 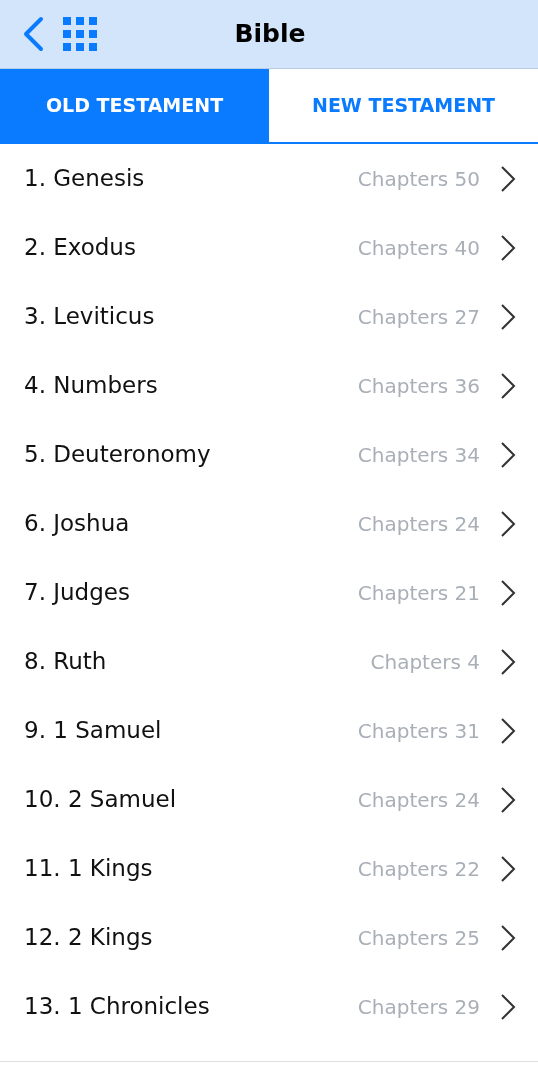 What do you see at coordinates (91, 386) in the screenshot?
I see `book-name: 4. Numbers` at bounding box center [91, 386].